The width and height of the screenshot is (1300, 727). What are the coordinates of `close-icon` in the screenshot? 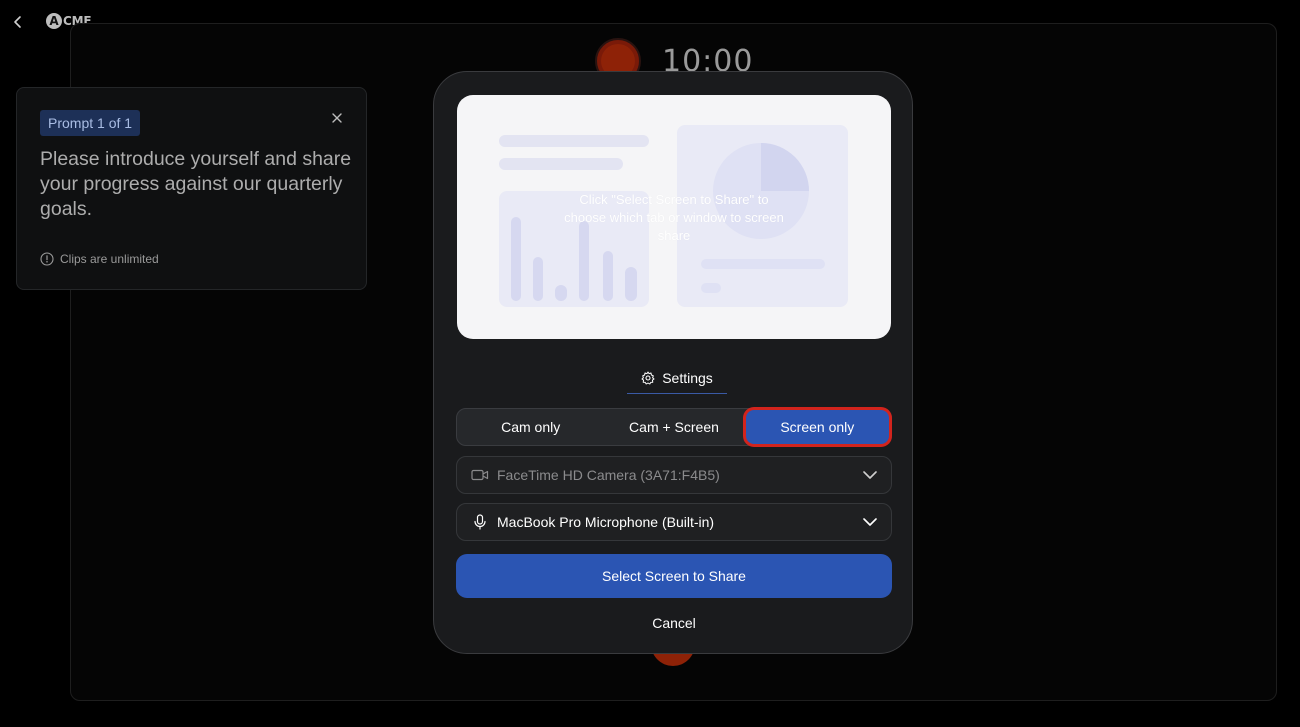 It's located at (337, 118).